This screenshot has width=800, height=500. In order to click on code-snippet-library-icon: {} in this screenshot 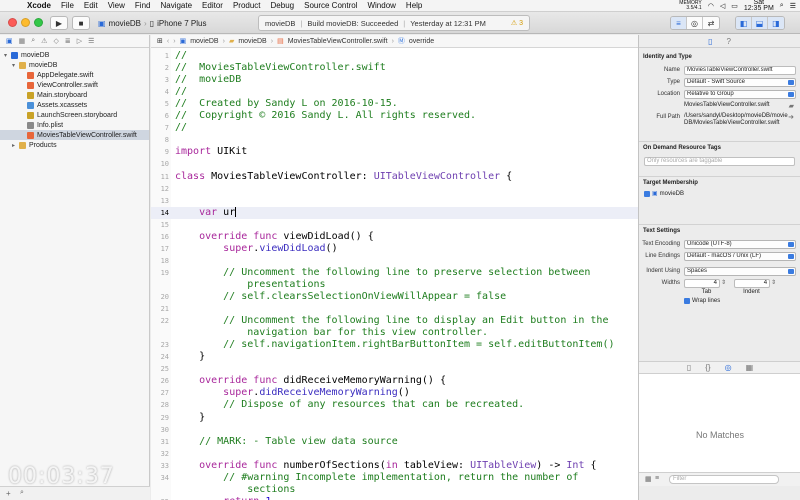, I will do `click(707, 367)`.